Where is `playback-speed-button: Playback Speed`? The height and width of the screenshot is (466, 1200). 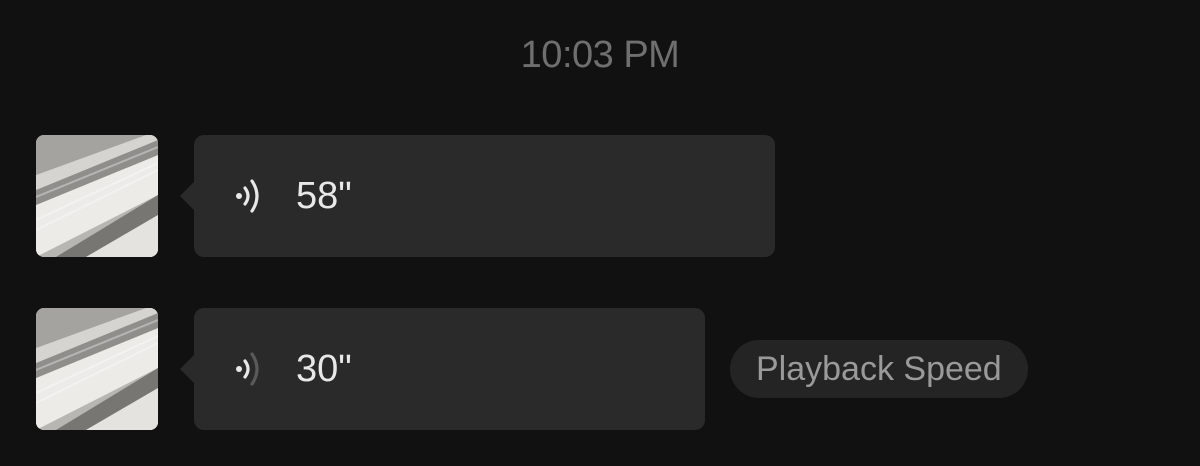
playback-speed-button: Playback Speed is located at coordinates (879, 369).